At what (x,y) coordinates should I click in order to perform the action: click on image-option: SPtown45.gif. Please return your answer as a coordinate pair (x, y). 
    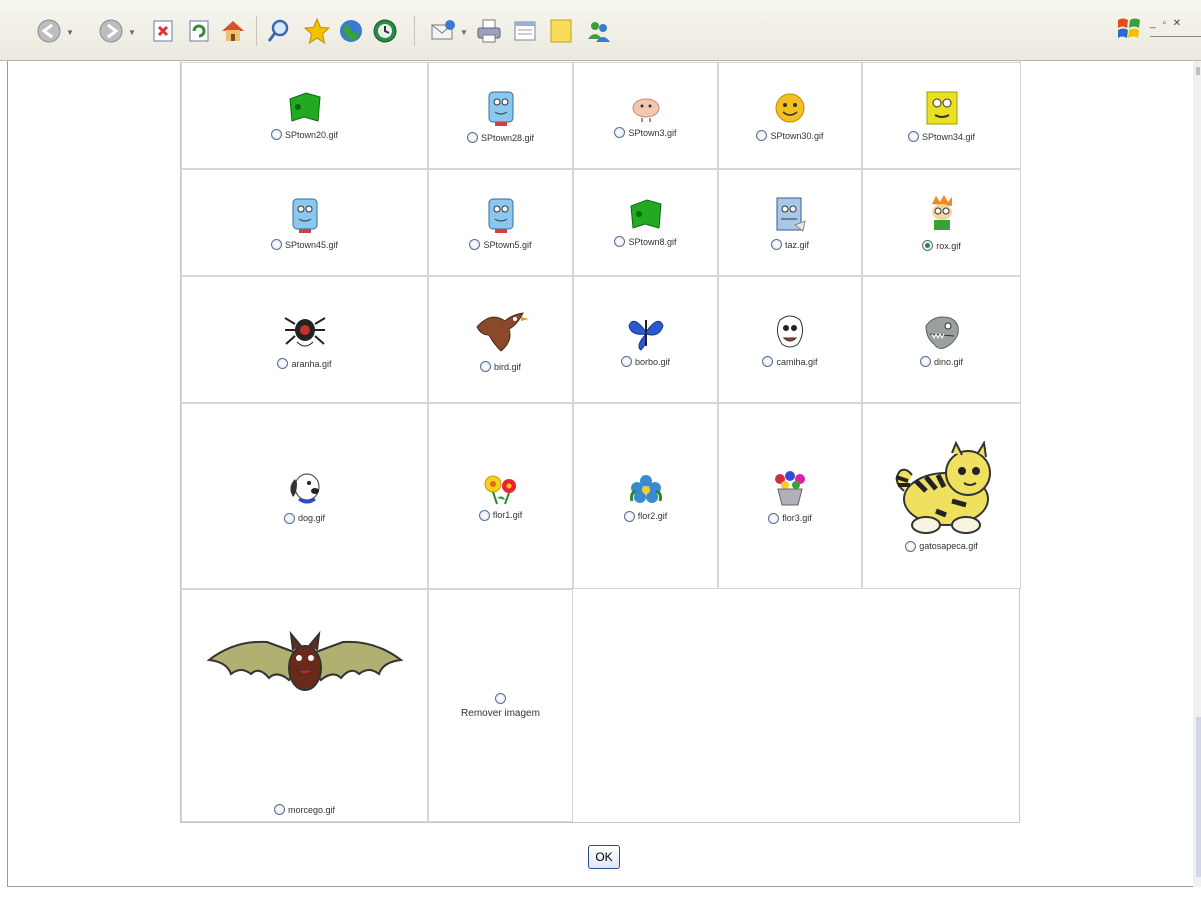
    Looking at the image, I should click on (304, 244).